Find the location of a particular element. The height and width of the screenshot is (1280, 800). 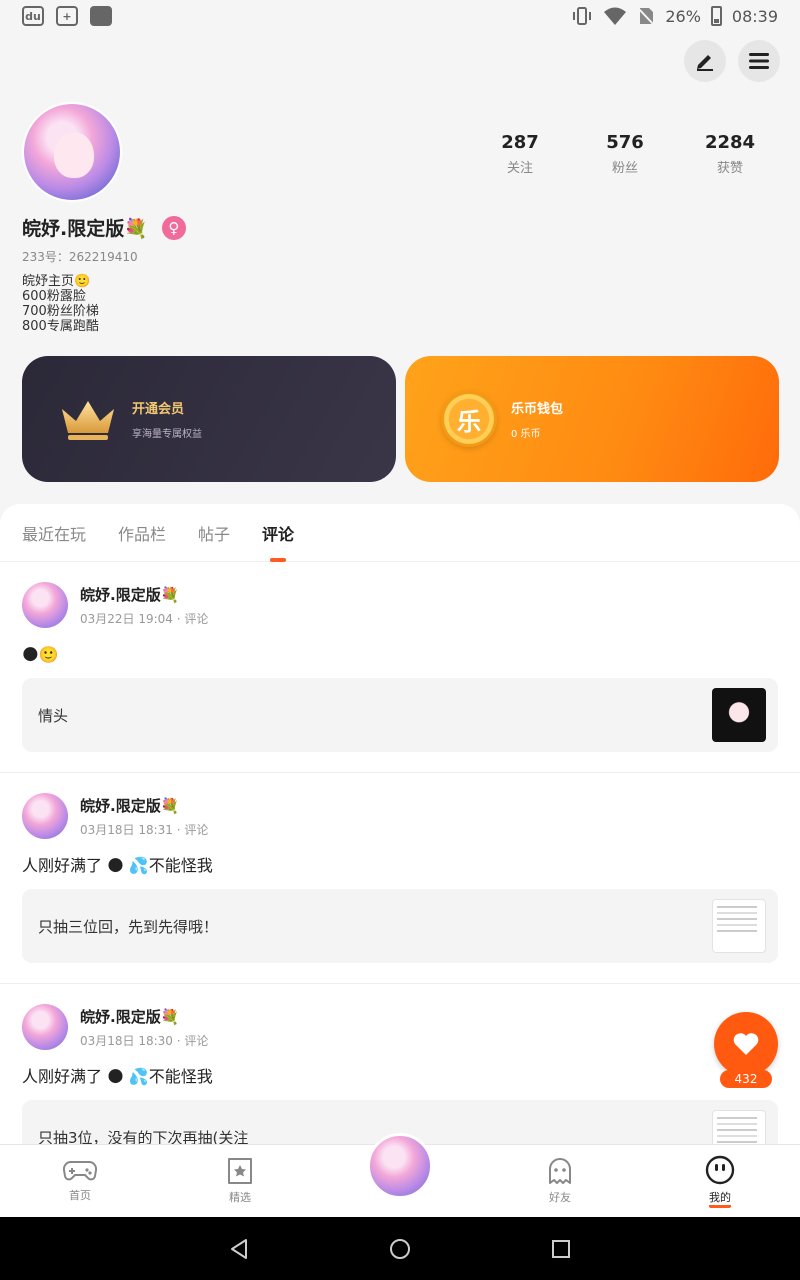

ghost-icon is located at coordinates (560, 1171).